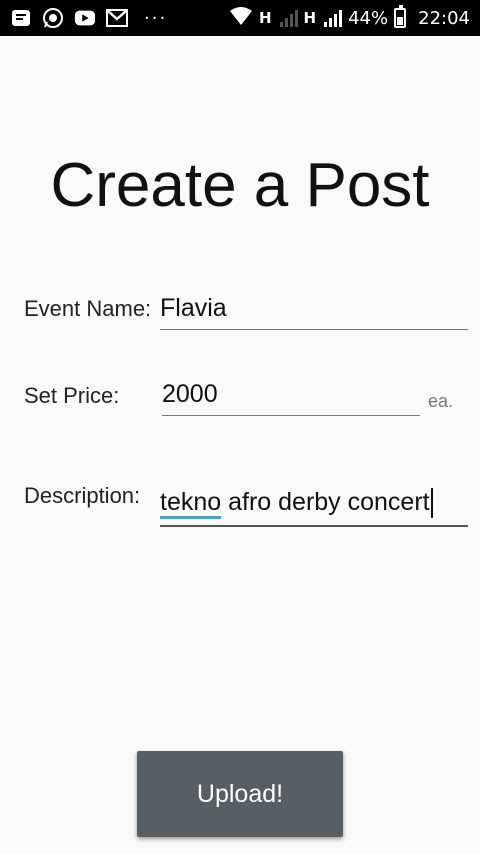 Image resolution: width=480 pixels, height=854 pixels. What do you see at coordinates (156, 18) in the screenshot?
I see `more-notifications-icon: ···` at bounding box center [156, 18].